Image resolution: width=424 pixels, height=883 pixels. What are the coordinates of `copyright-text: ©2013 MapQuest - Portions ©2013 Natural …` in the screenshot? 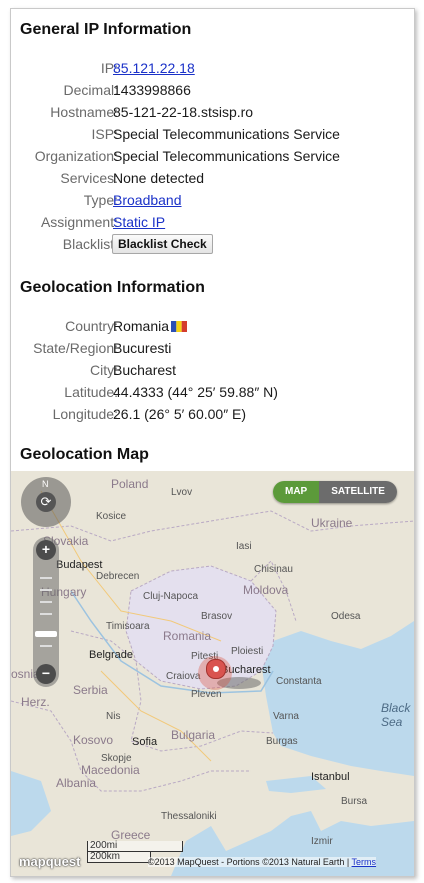 It's located at (250, 862).